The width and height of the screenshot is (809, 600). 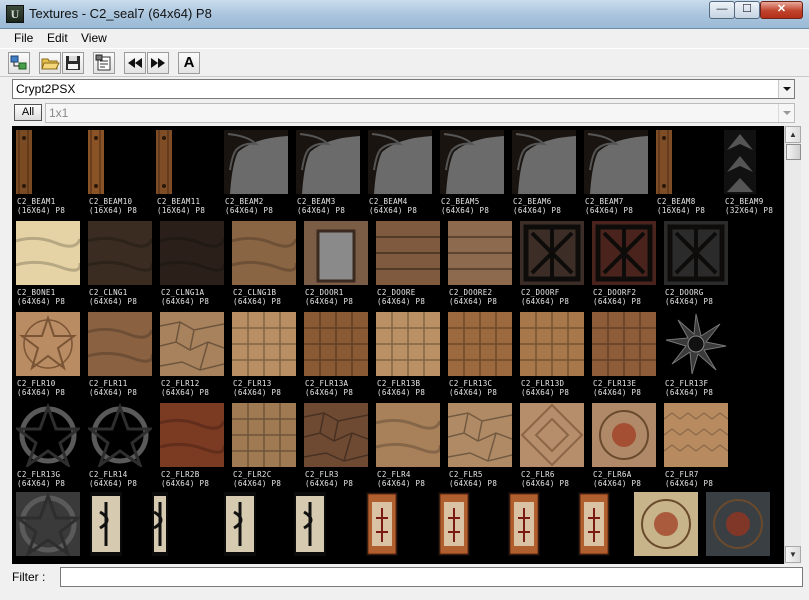 I want to click on menu-edit: Edit, so click(x=57, y=38).